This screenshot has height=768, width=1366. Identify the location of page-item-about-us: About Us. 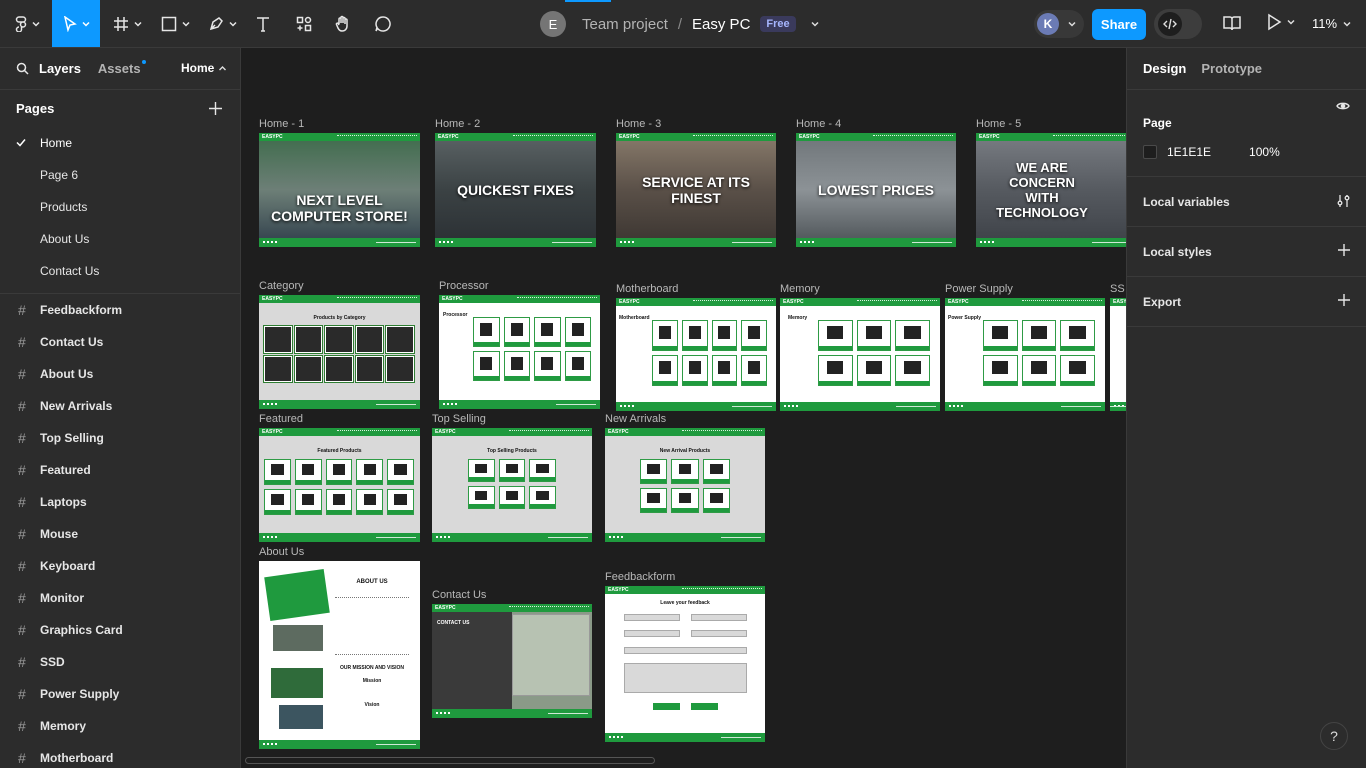
(120, 239).